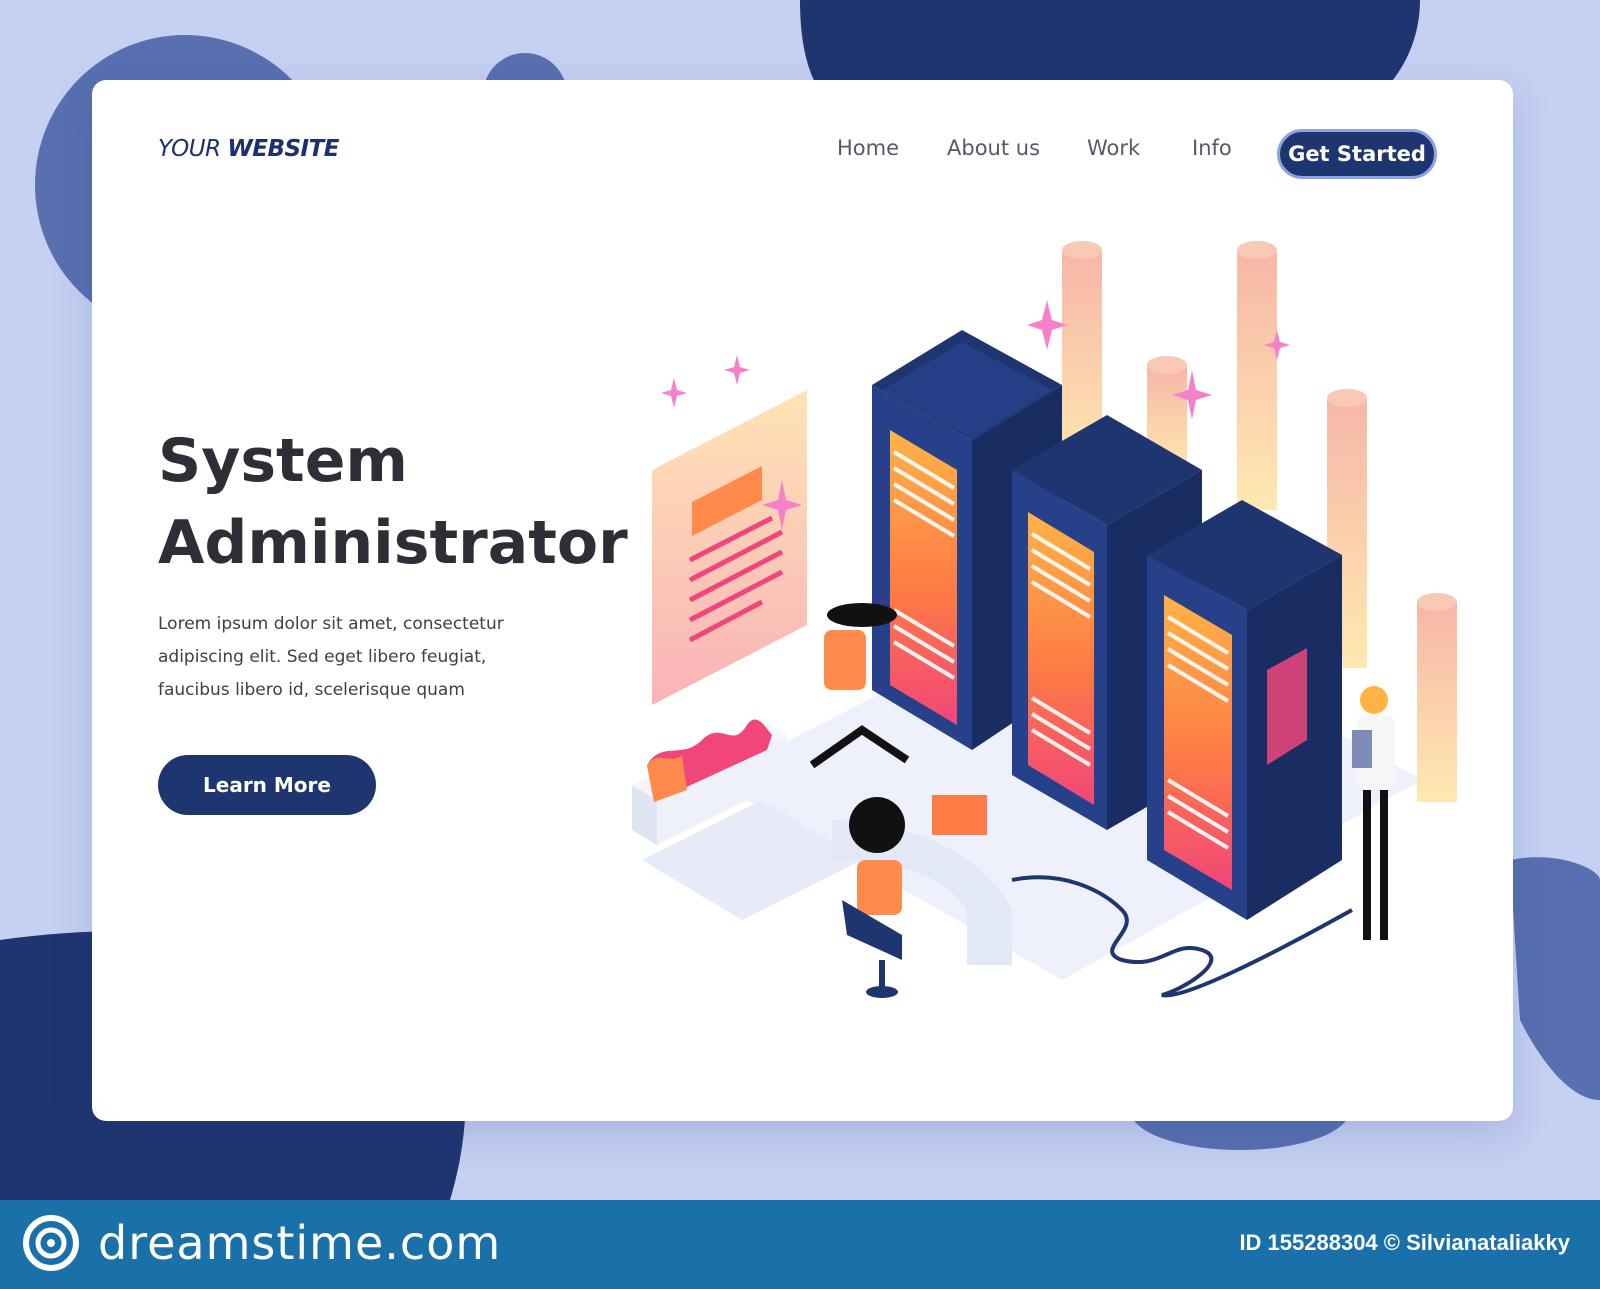 Image resolution: width=1600 pixels, height=1289 pixels. What do you see at coordinates (331, 624) in the screenshot?
I see `hero-desc-line1: Lorem ipsum dolor sit amet, consectetur` at bounding box center [331, 624].